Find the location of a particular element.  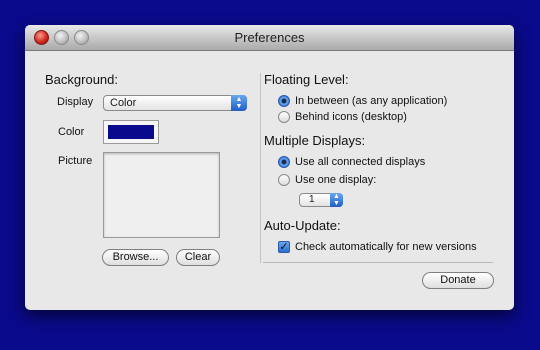

color-swatch is located at coordinates (131, 132).